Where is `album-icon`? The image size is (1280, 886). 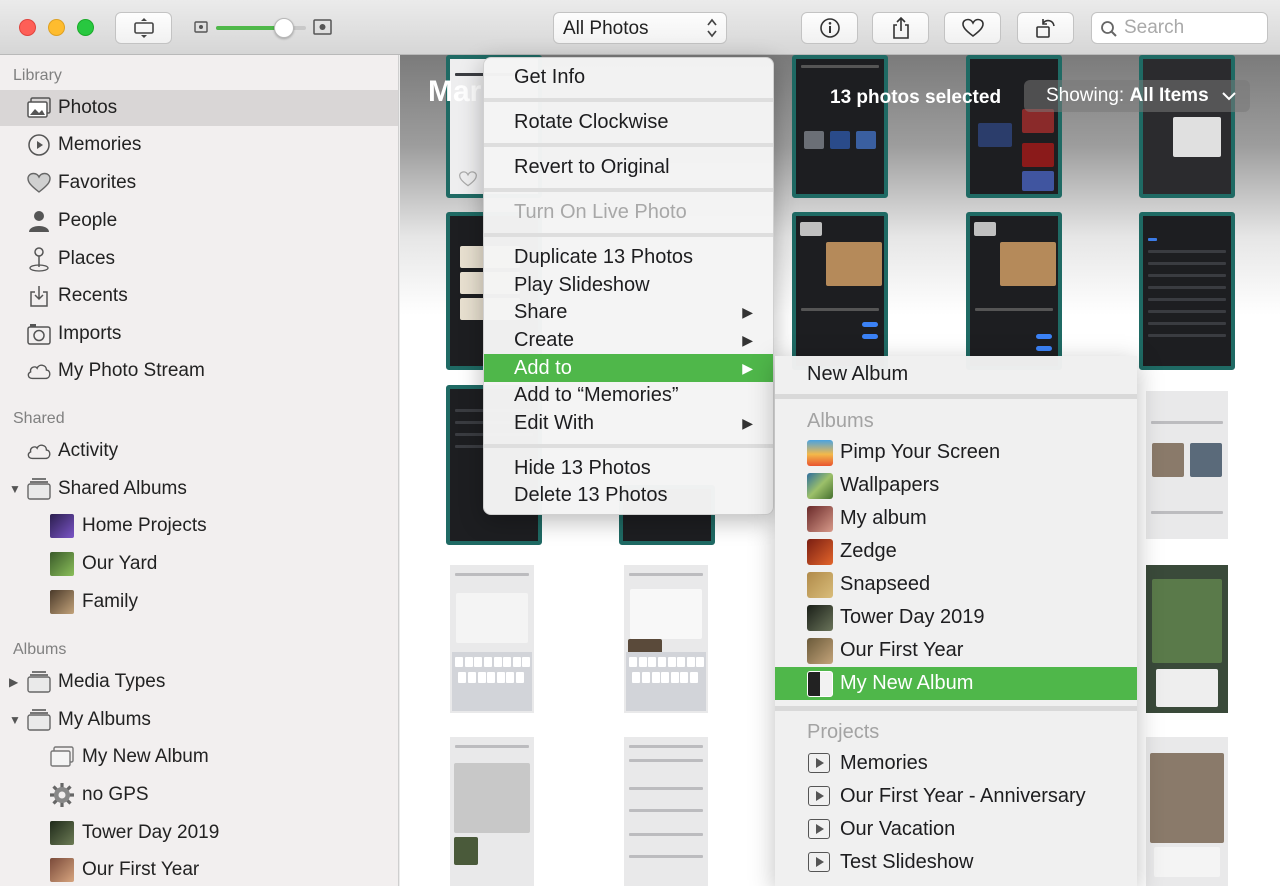 album-icon is located at coordinates (62, 757).